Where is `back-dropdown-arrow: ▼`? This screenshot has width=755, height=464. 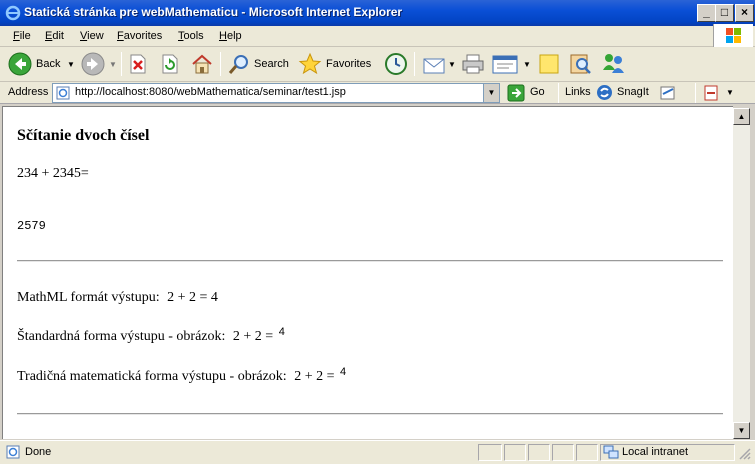 back-dropdown-arrow: ▼ is located at coordinates (71, 64).